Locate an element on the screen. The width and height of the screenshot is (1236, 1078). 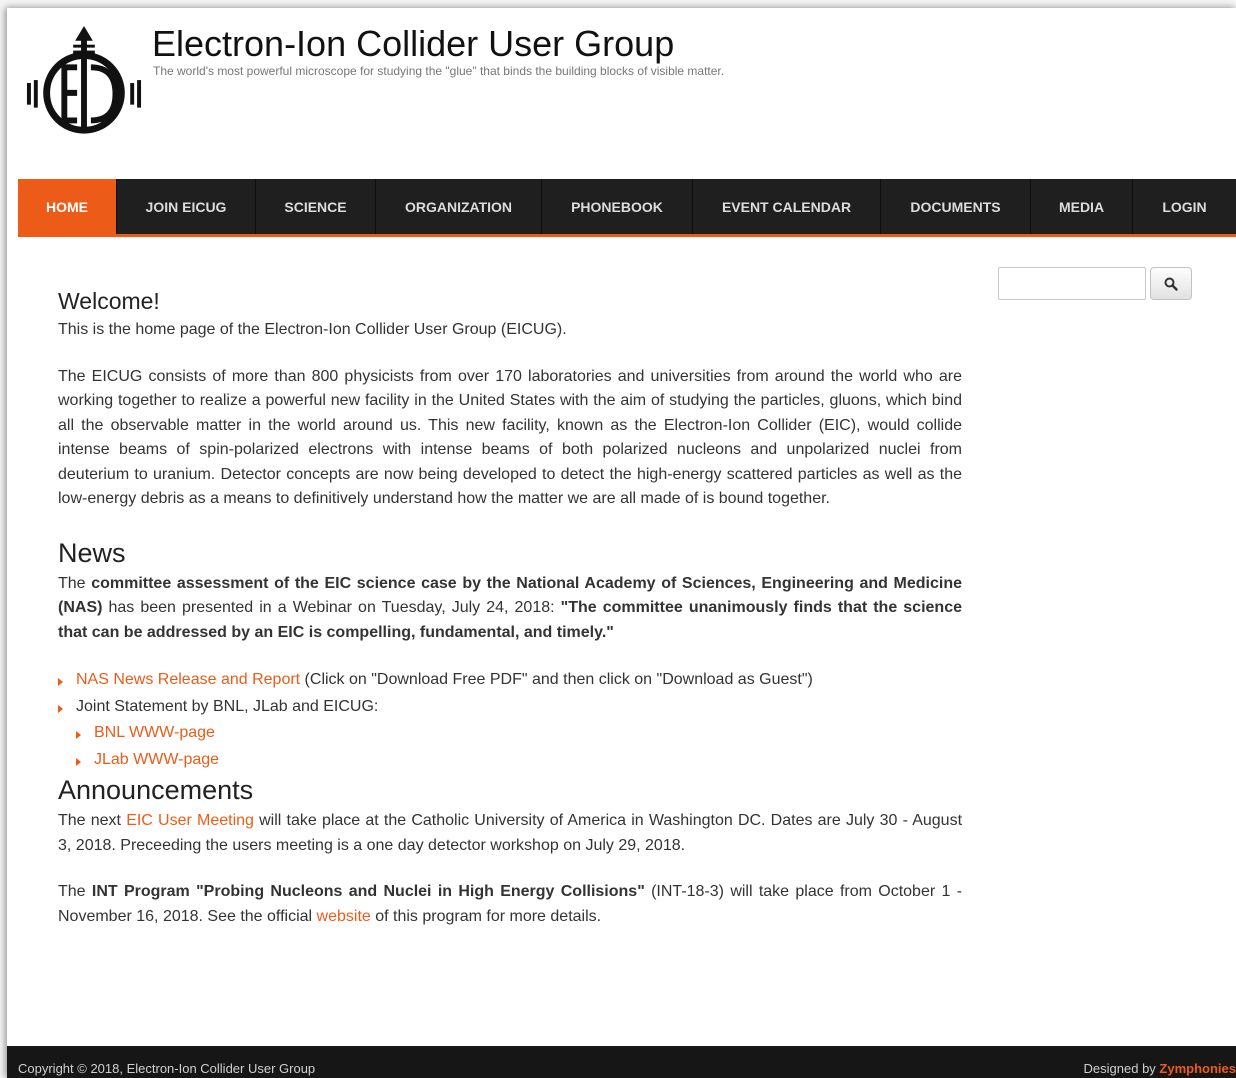
search-button is located at coordinates (1171, 283).